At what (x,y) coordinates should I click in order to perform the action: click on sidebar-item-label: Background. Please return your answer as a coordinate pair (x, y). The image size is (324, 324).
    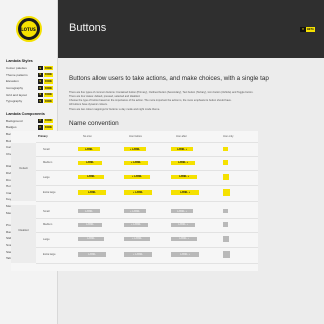
    Looking at the image, I should click on (14, 120).